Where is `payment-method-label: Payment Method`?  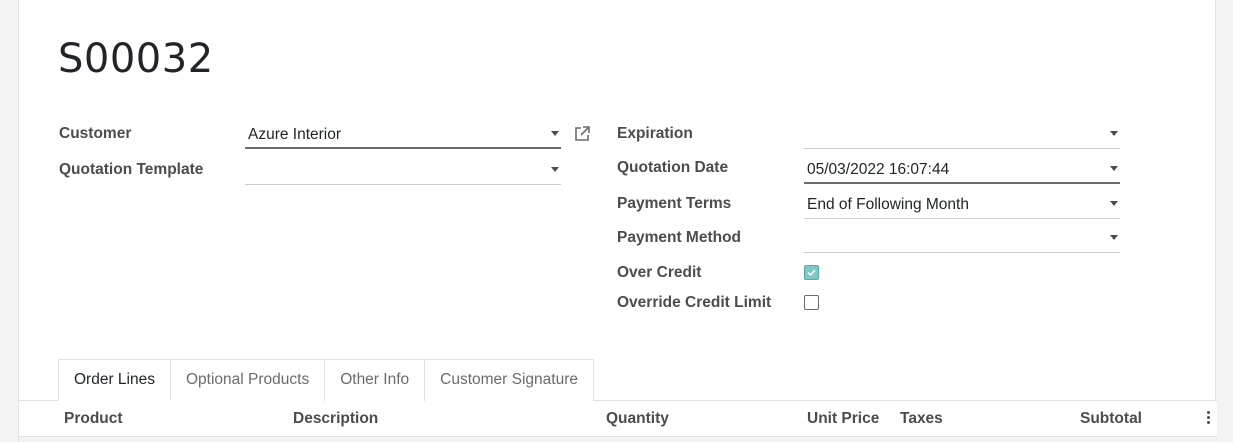
payment-method-label: Payment Method is located at coordinates (679, 237).